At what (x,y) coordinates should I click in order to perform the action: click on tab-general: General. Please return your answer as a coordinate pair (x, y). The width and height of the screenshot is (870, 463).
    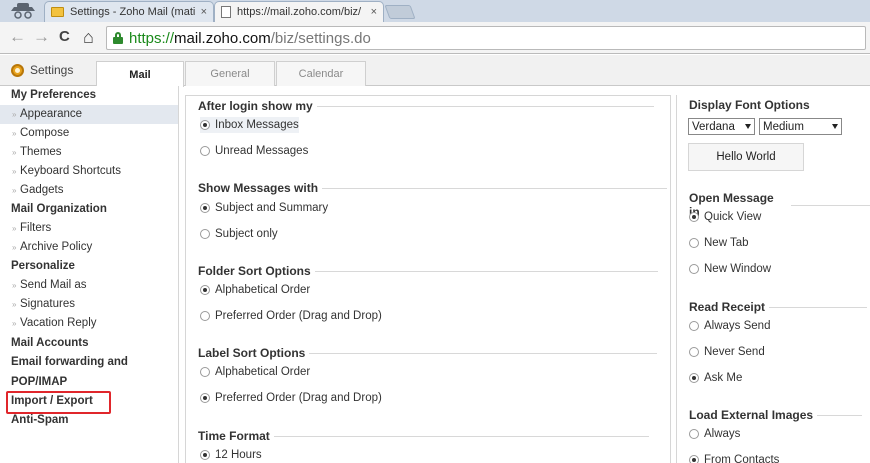
    Looking at the image, I should click on (230, 73).